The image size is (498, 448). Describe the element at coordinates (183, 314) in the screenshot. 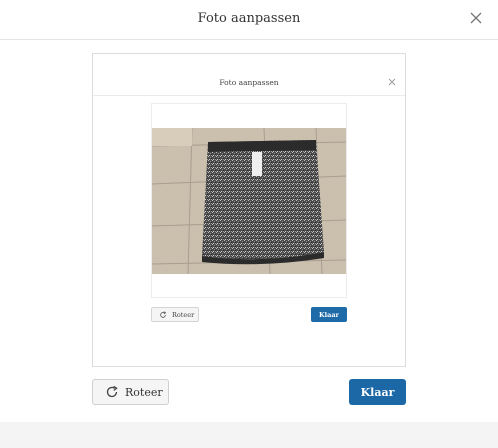

I see `inner-rotate-label: Roteer` at that location.